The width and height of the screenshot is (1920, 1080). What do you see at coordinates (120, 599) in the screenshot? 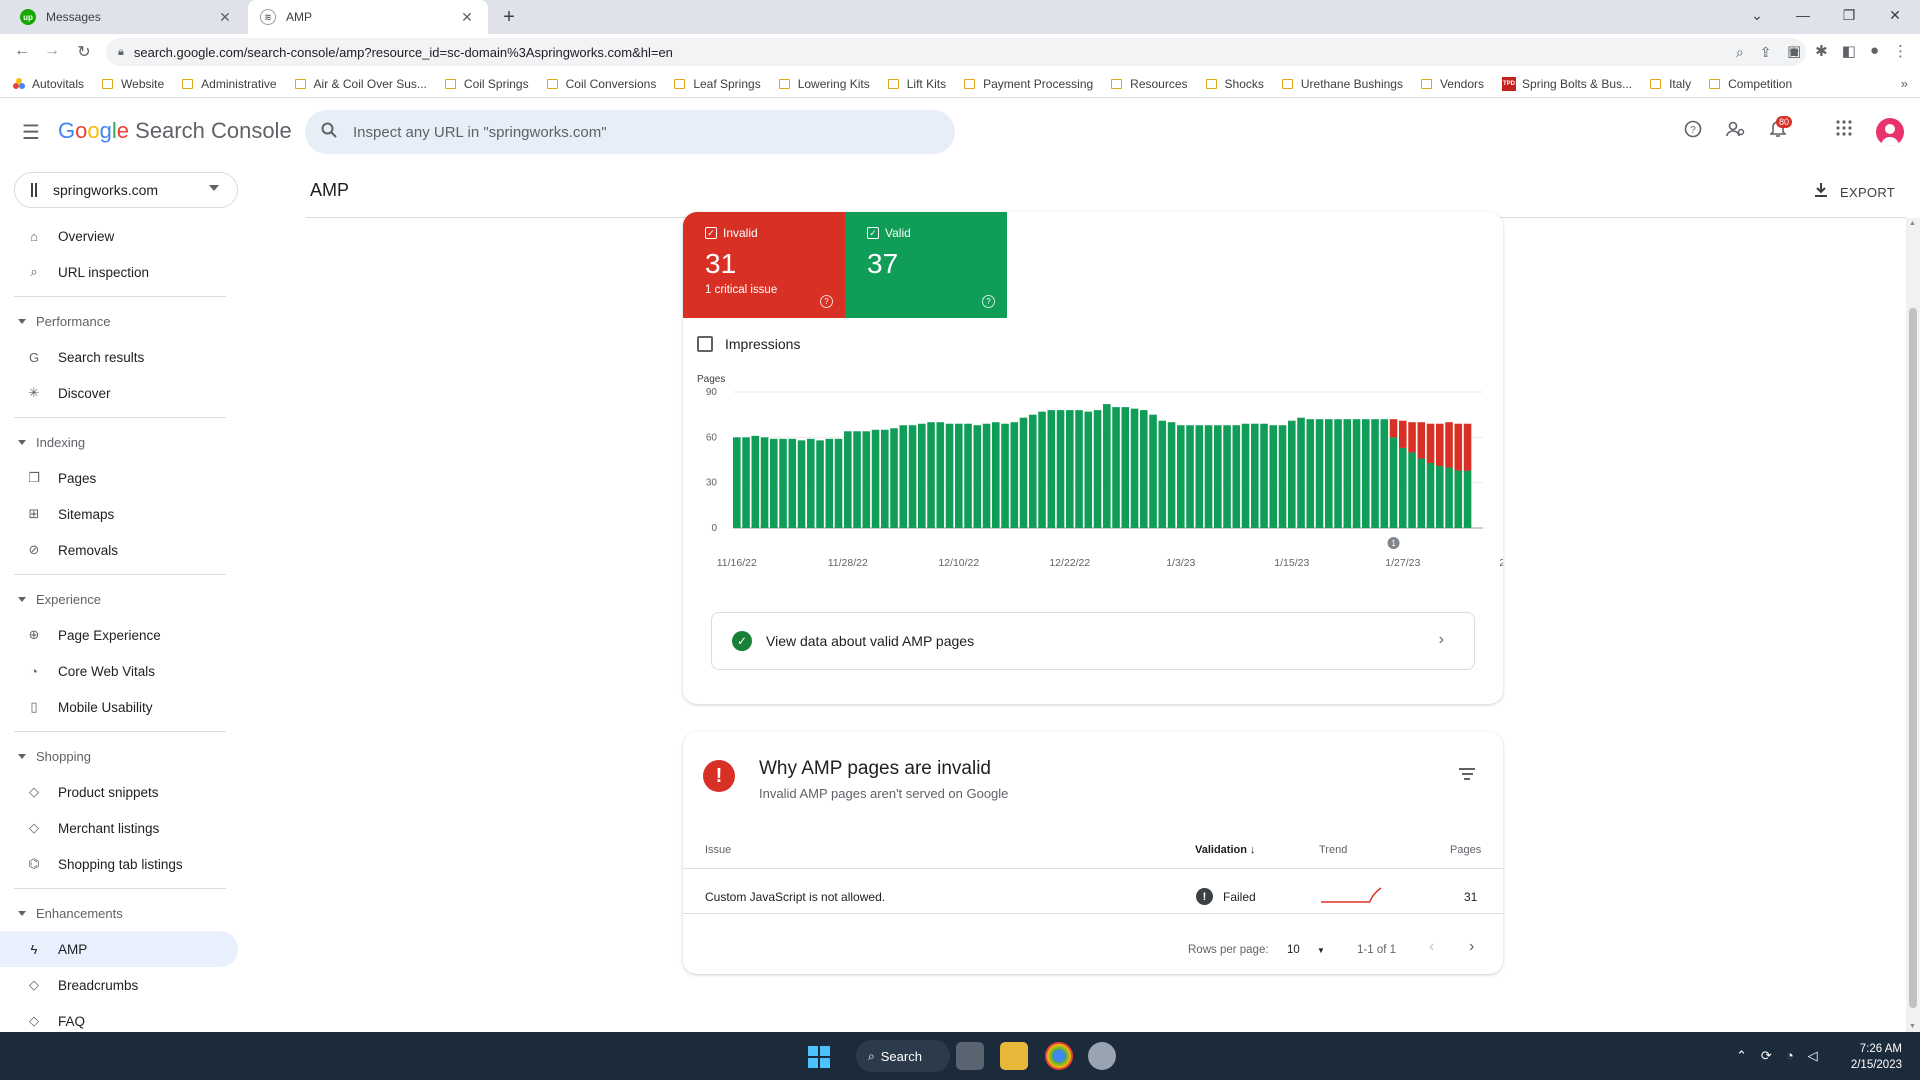
I see `sidebar-section-experience: Experience` at bounding box center [120, 599].